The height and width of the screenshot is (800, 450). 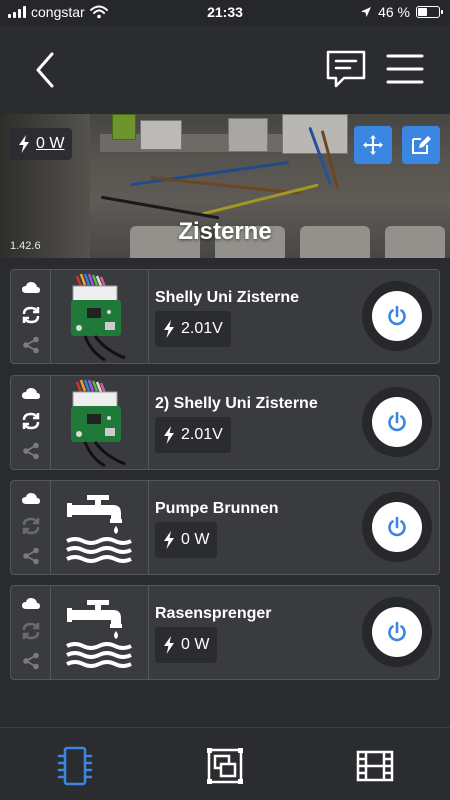 I want to click on device-chip-icon, so click(x=75, y=766).